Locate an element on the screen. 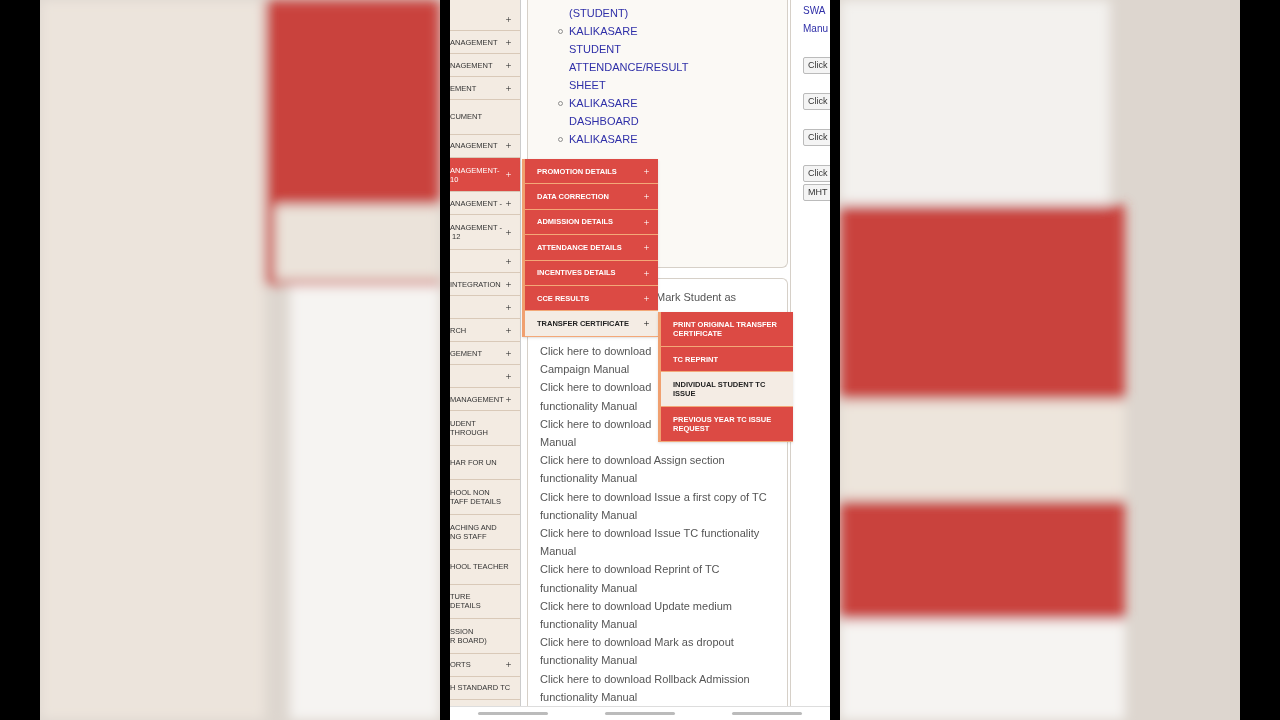 Image resolution: width=1280 pixels, height=720 pixels. list-link: KALIKASARE is located at coordinates (628, 139).